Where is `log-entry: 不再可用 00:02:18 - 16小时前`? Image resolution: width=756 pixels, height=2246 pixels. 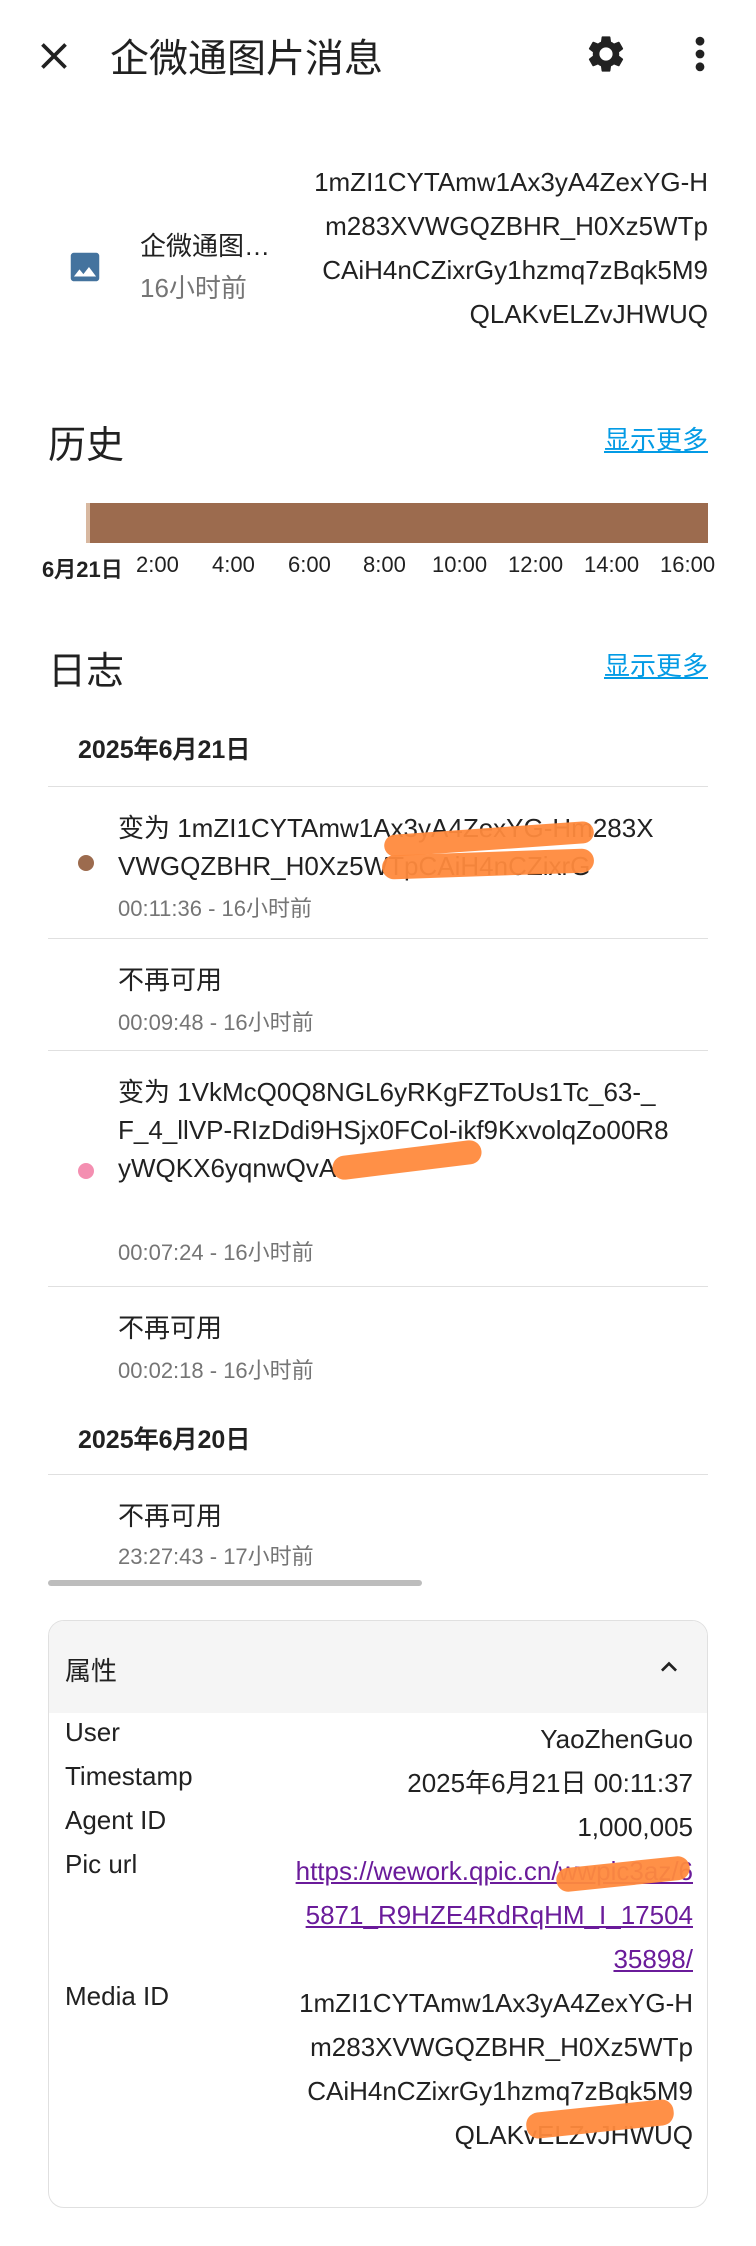 log-entry: 不再可用 00:02:18 - 16小时前 is located at coordinates (378, 1340).